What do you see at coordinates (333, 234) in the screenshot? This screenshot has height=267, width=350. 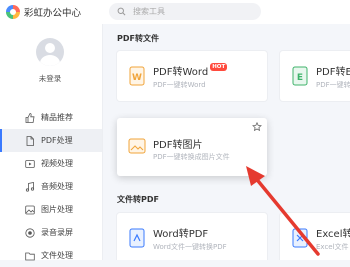 I see `tool-card-title: Excel转P` at bounding box center [333, 234].